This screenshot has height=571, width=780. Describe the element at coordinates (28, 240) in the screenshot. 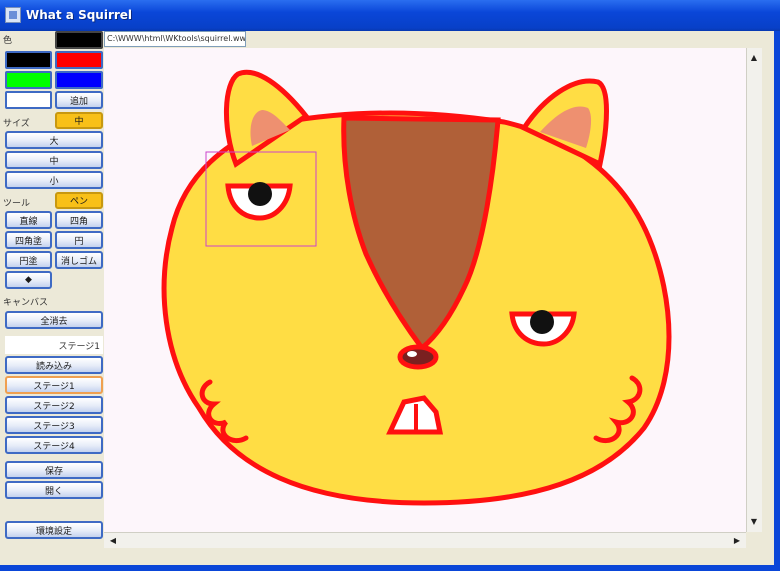

I see `tool-rect-fill-button: 四角塗` at that location.